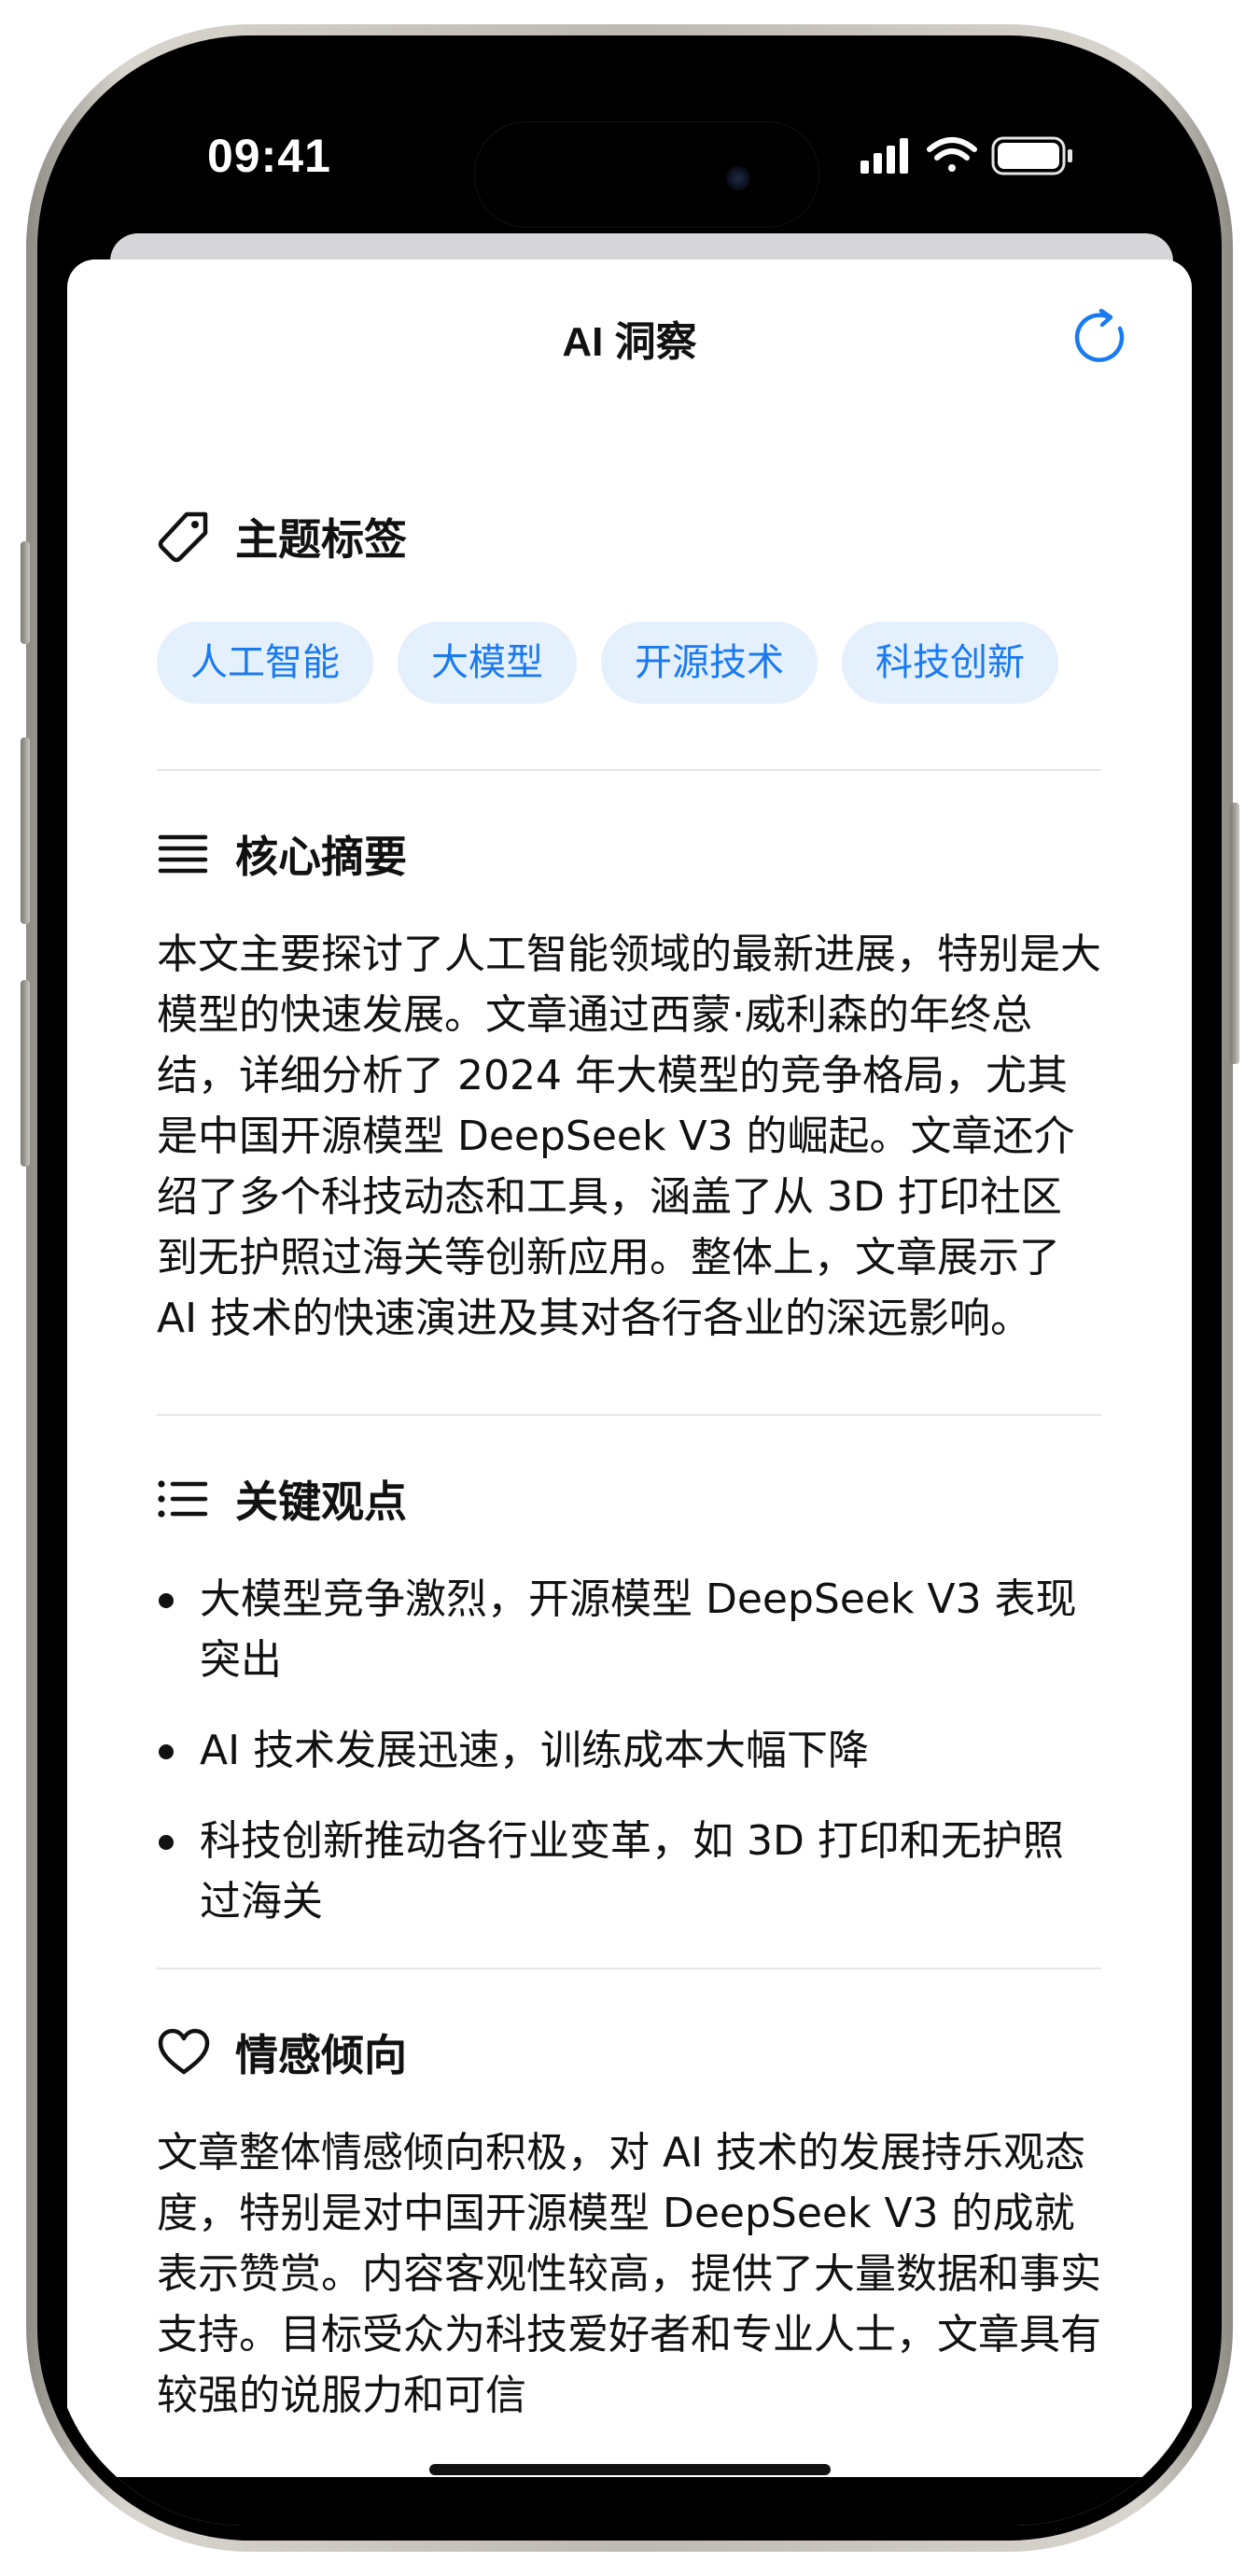  Describe the element at coordinates (535, 1750) in the screenshot. I see `keypoint-text: AI 技术发展迅速，训练成本大幅下降` at that location.